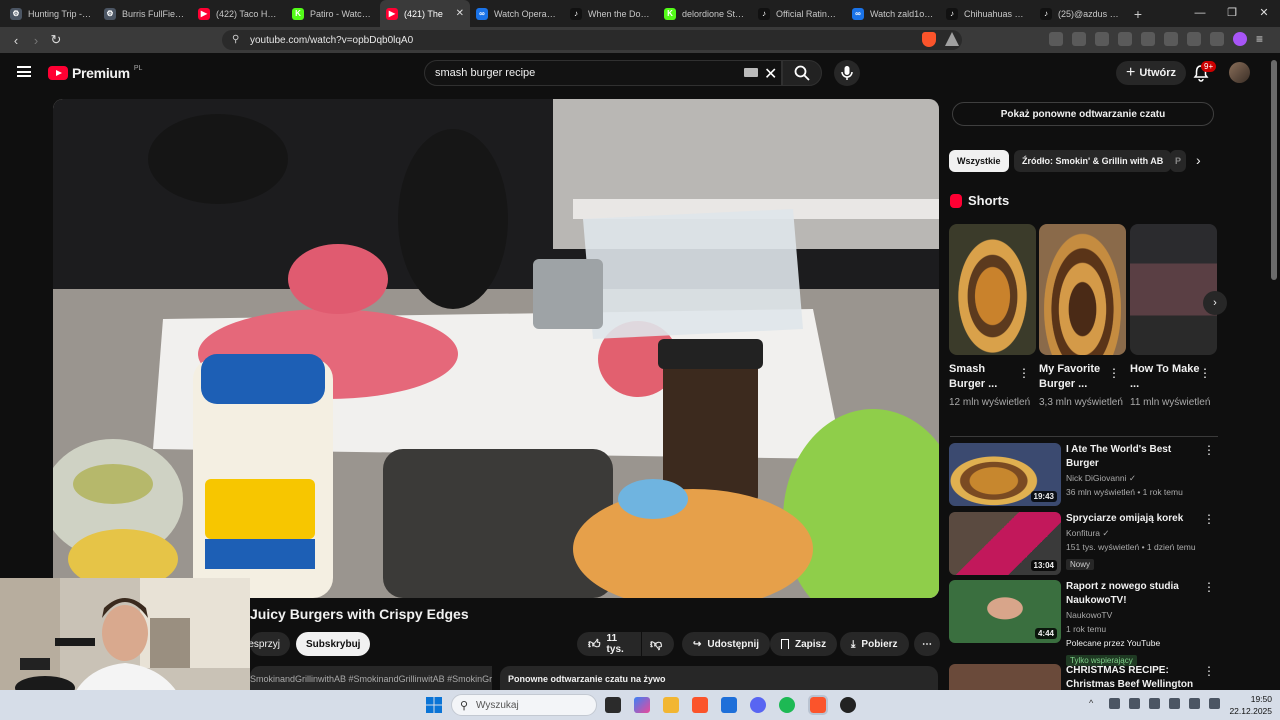  What do you see at coordinates (235, 39) in the screenshot?
I see `site-info-icon: ⚲` at bounding box center [235, 39].